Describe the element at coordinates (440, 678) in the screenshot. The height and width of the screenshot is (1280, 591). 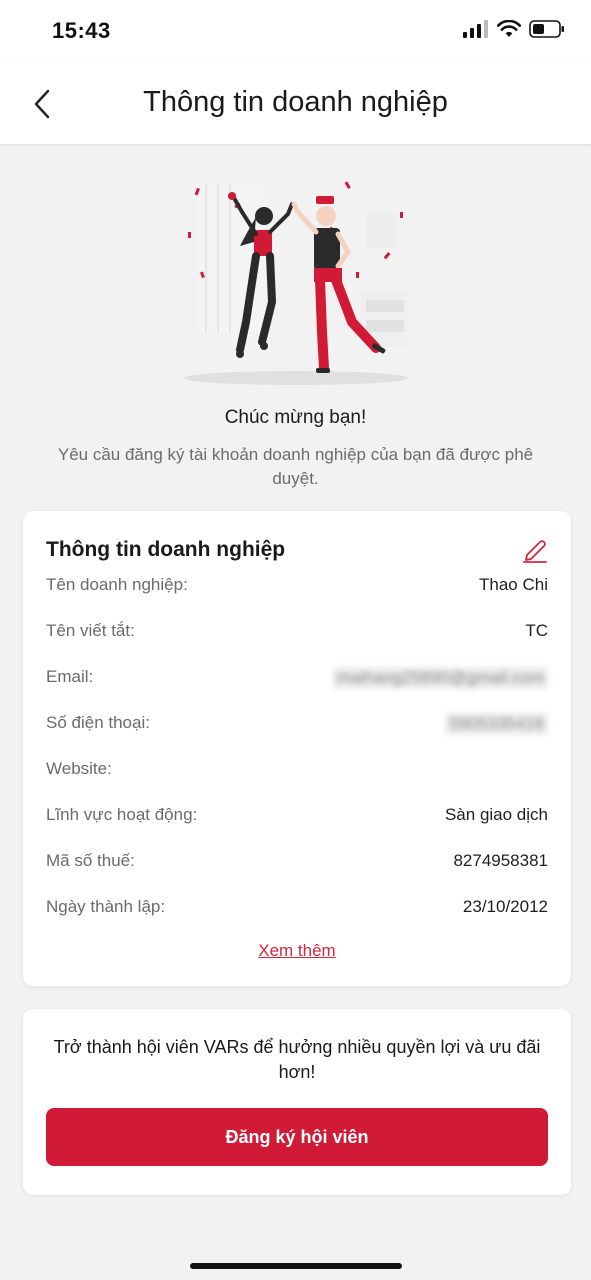
I see `info-value-email: maihang25890@gmail.com` at that location.